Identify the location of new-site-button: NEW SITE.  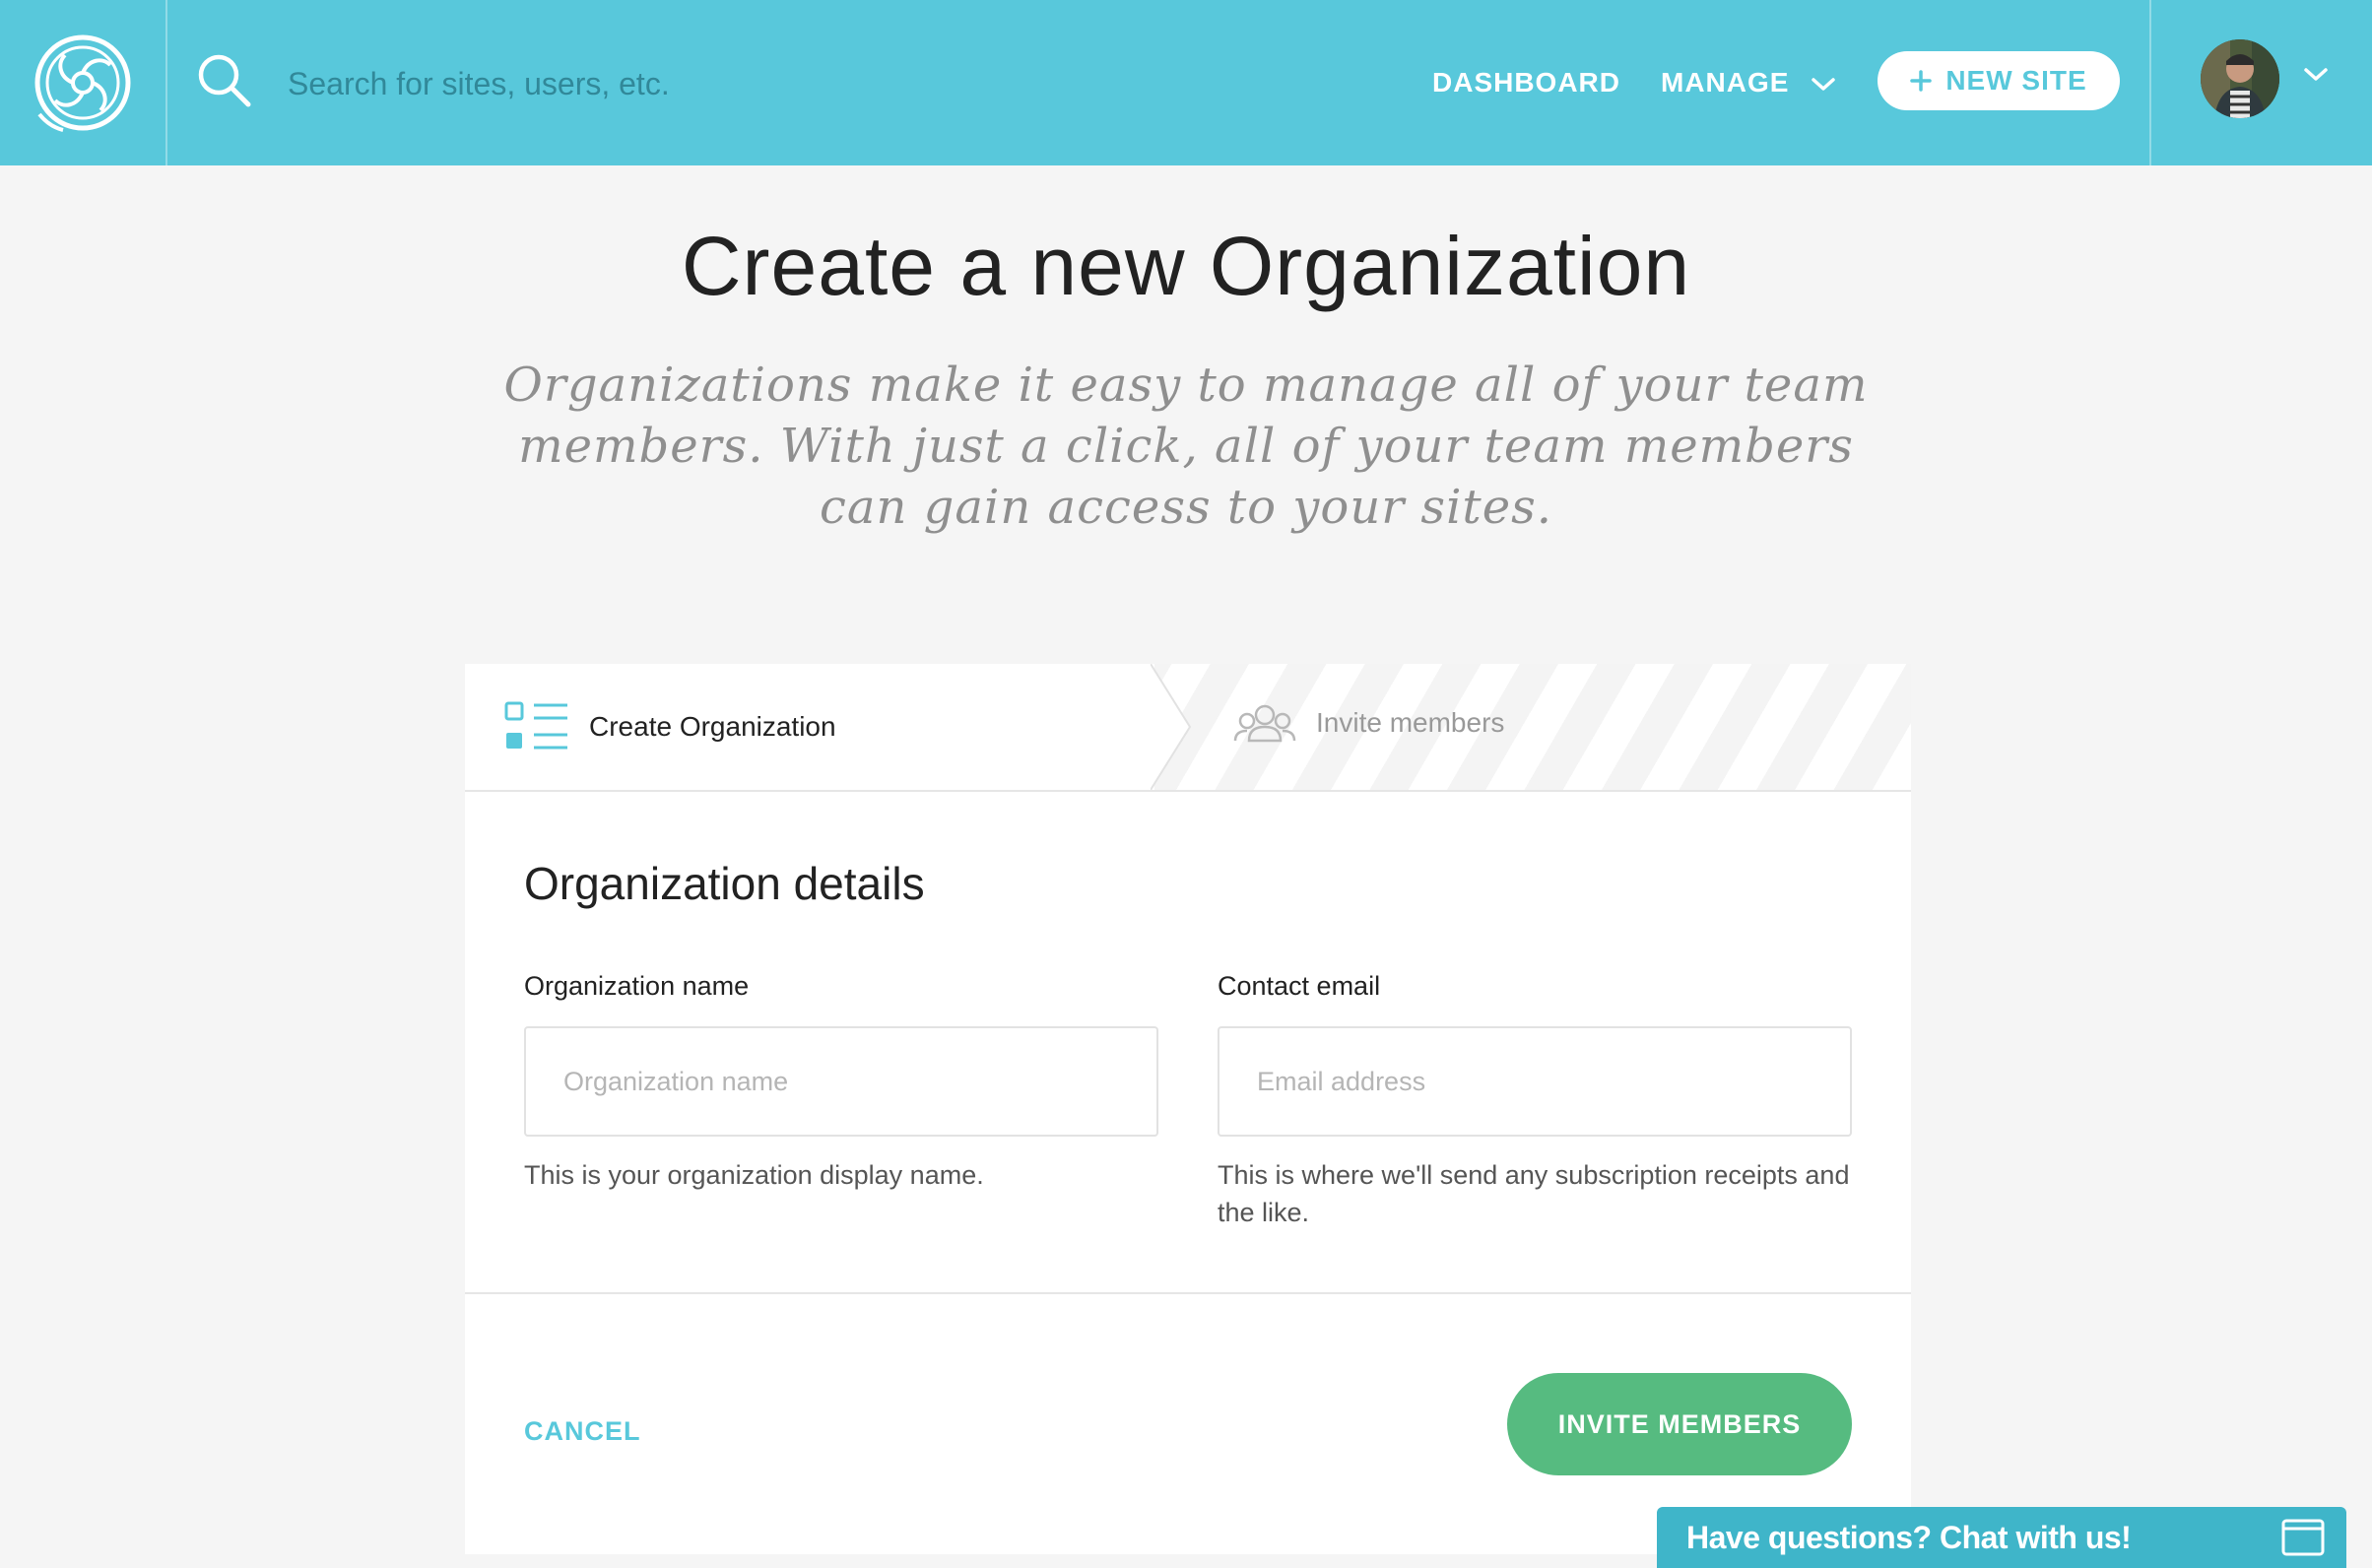
(1999, 81).